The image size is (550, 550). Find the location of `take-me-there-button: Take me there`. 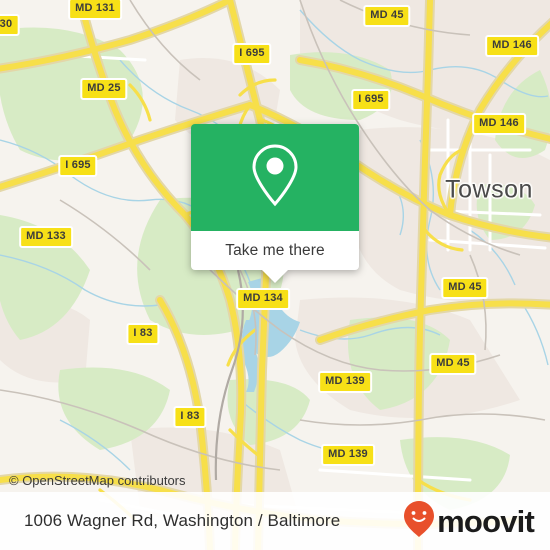

take-me-there-button: Take me there is located at coordinates (275, 251).